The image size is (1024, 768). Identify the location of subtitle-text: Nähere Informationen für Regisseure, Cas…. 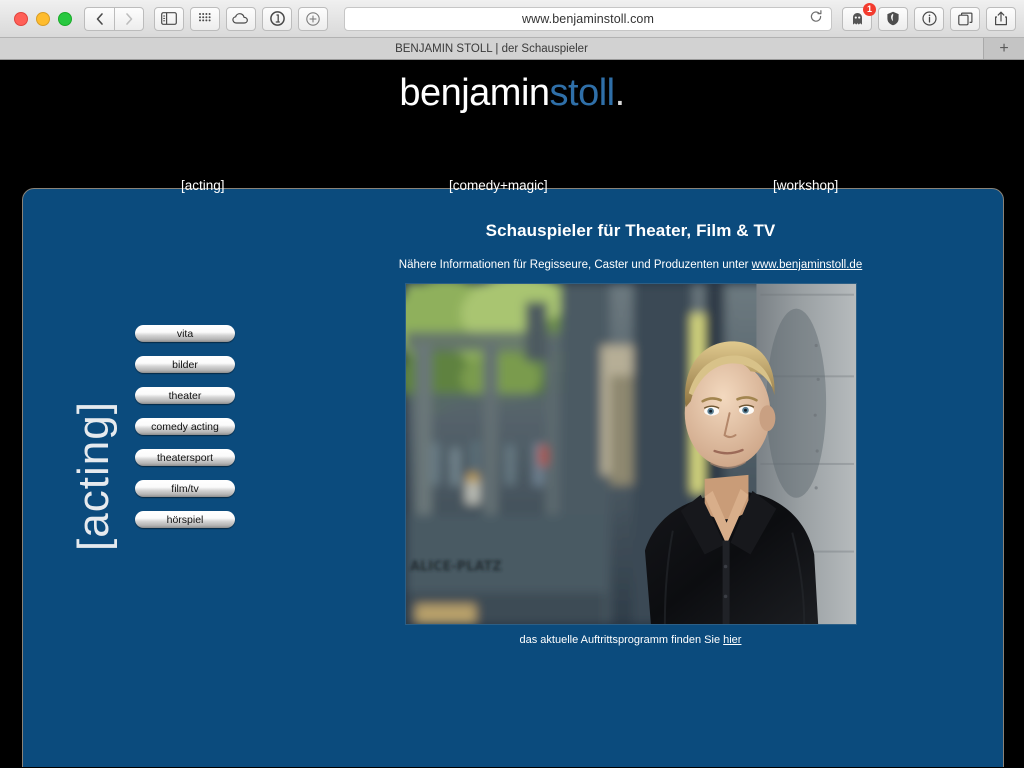
(575, 265).